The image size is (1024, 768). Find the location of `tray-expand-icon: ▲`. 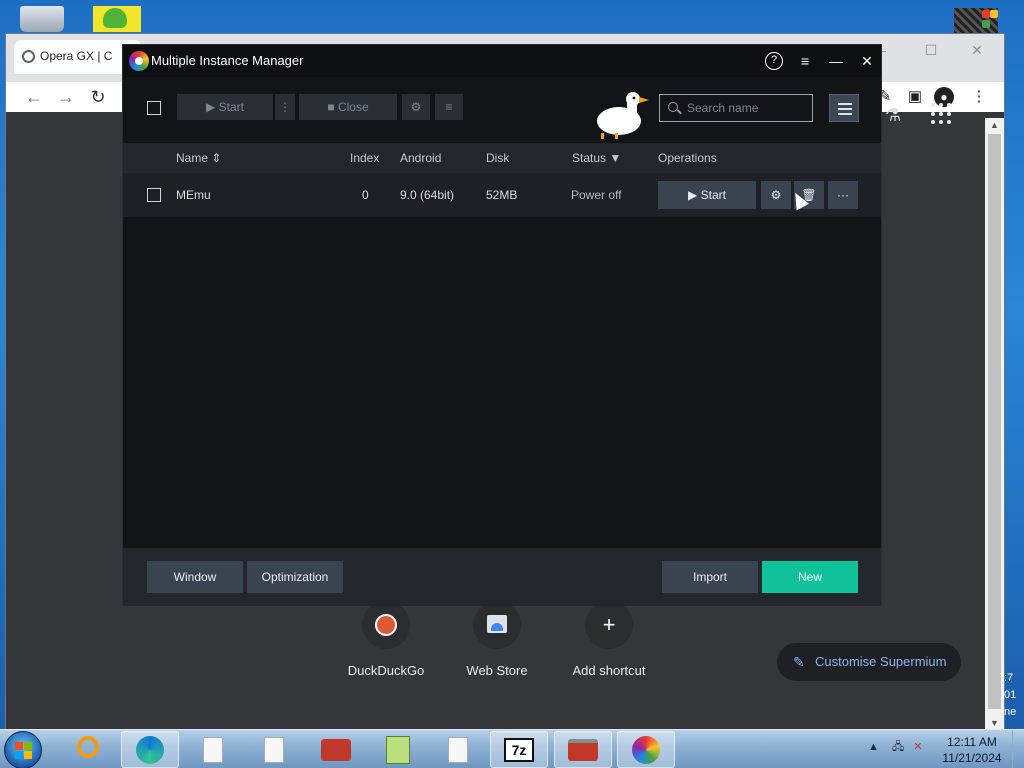

tray-expand-icon: ▲ is located at coordinates (873, 747).